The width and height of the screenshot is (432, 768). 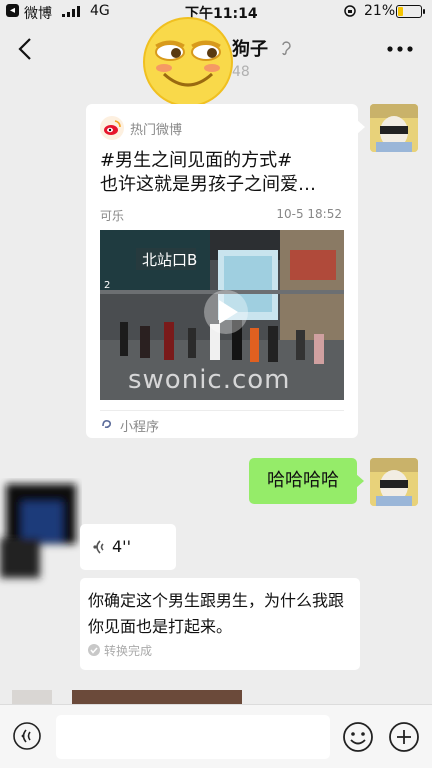 What do you see at coordinates (169, 260) in the screenshot?
I see `station-sign-text: 北站口B` at bounding box center [169, 260].